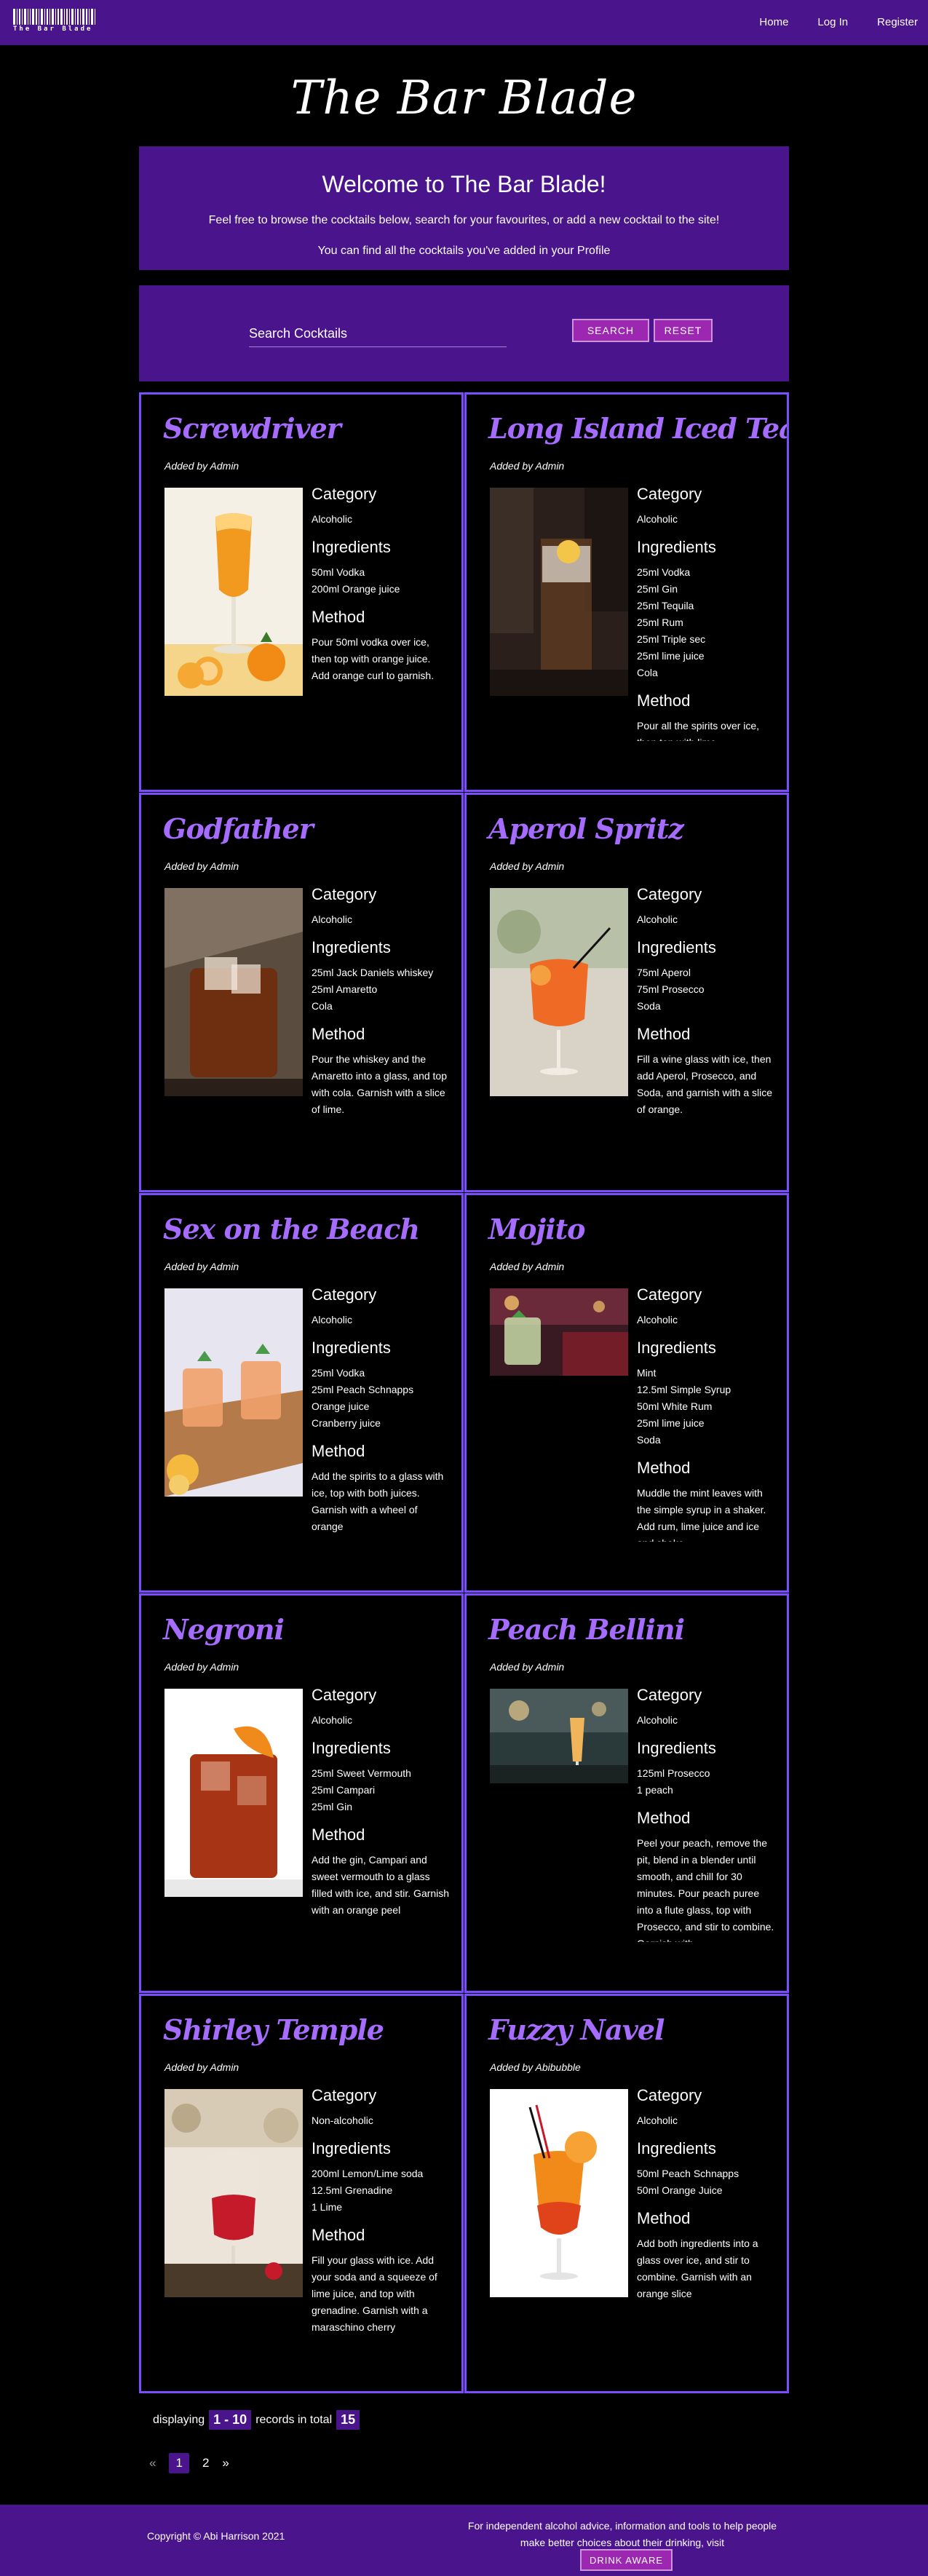 The width and height of the screenshot is (928, 2576). Describe the element at coordinates (671, 989) in the screenshot. I see `ingredient-item: 75ml Prosecco` at that location.